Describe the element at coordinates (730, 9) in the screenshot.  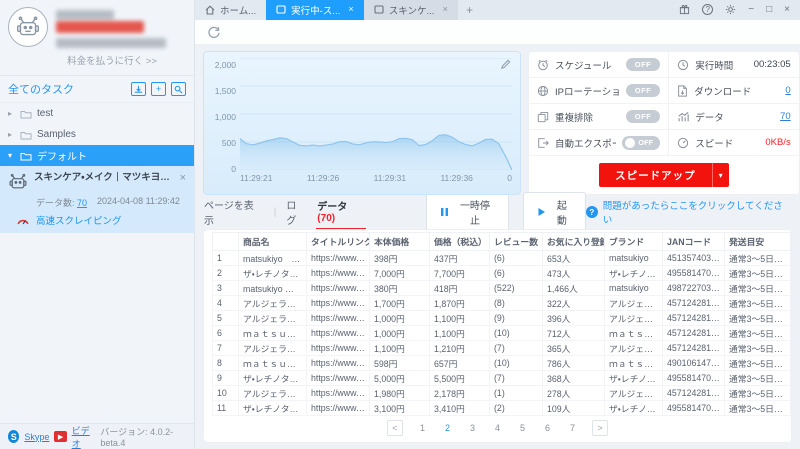
I see `gear-icon` at that location.